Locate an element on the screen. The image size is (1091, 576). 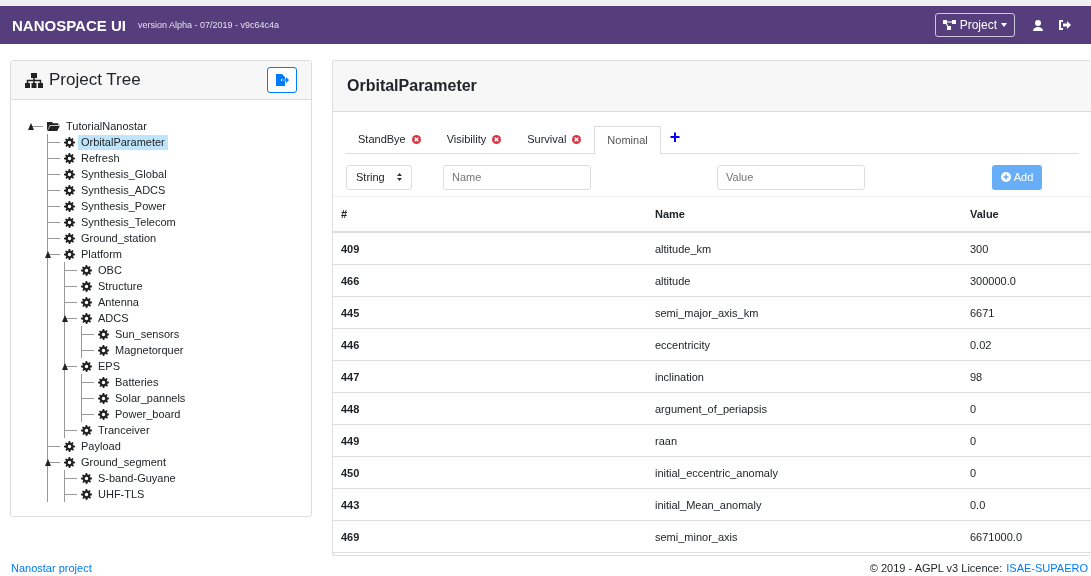
project-link: Nanostar project is located at coordinates (51, 568).